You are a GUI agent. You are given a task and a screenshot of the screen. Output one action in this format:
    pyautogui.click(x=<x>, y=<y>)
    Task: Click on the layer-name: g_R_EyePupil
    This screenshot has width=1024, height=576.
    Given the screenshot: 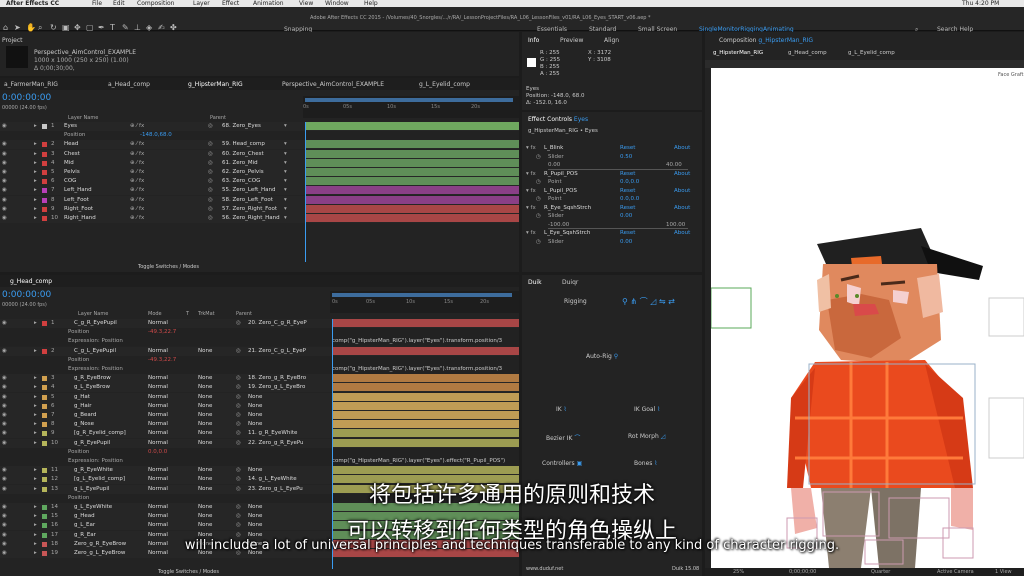 What is the action you would take?
    pyautogui.click(x=92, y=443)
    